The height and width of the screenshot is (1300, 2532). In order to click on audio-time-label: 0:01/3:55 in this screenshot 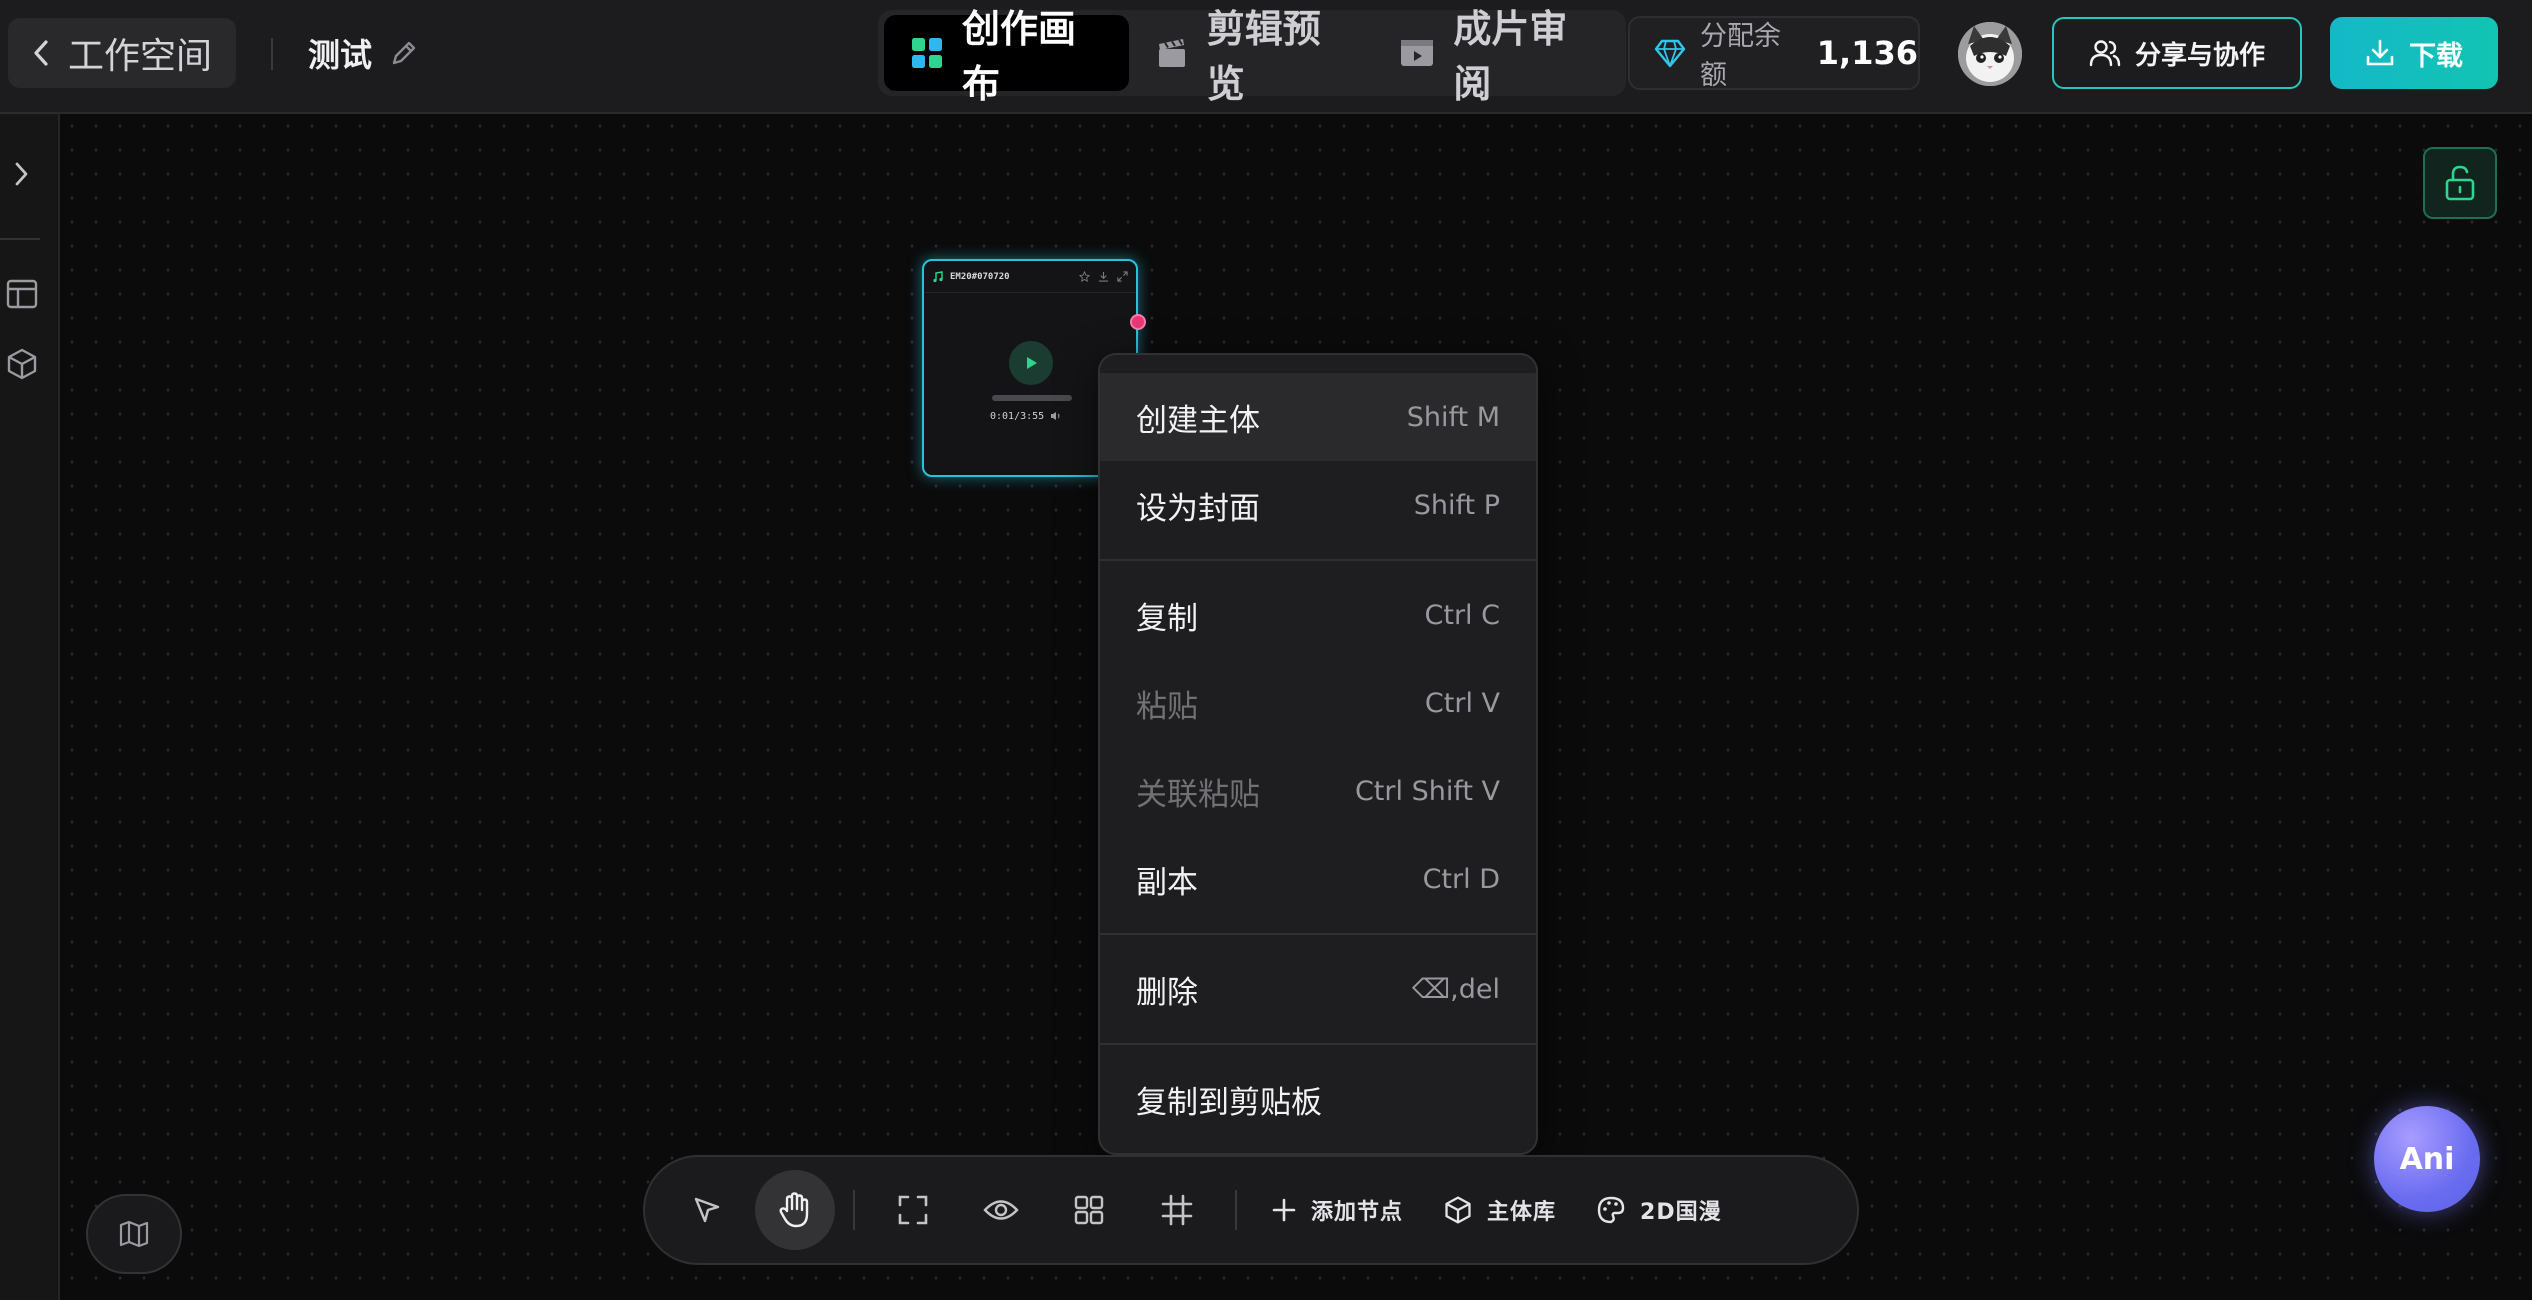, I will do `click(1017, 416)`.